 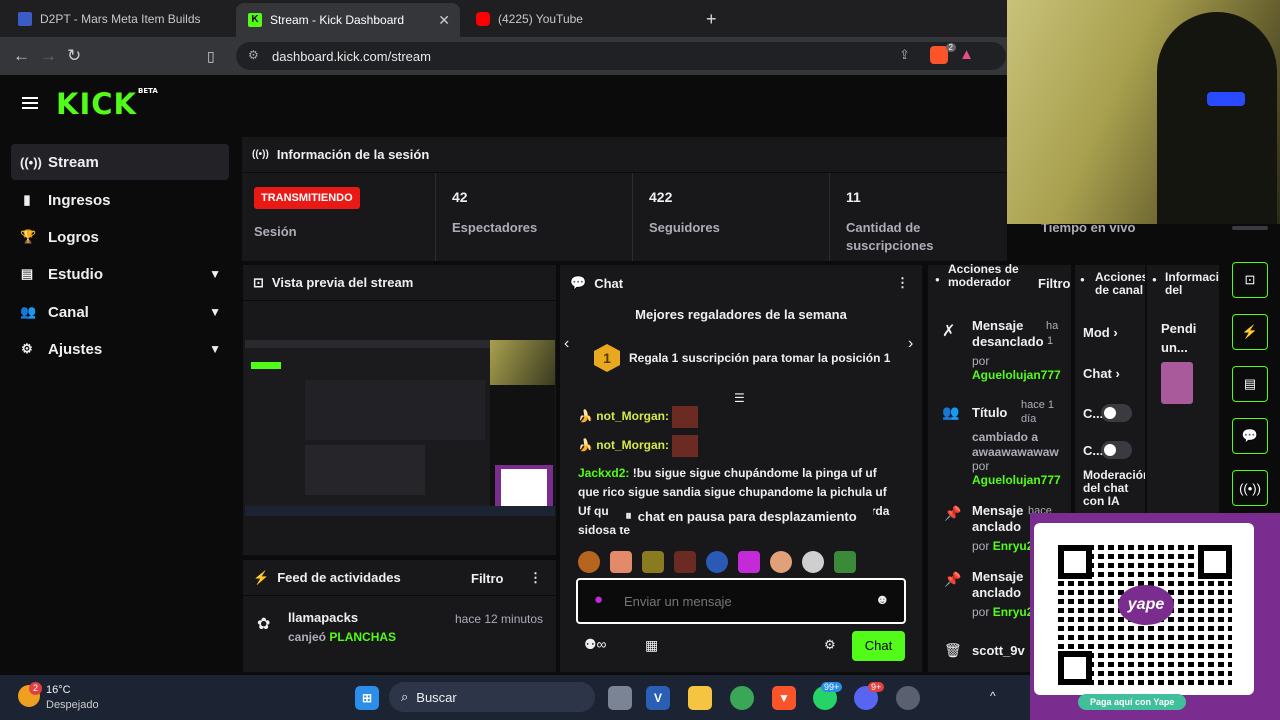 What do you see at coordinates (739, 398) in the screenshot?
I see `collapse-icon: ☰` at bounding box center [739, 398].